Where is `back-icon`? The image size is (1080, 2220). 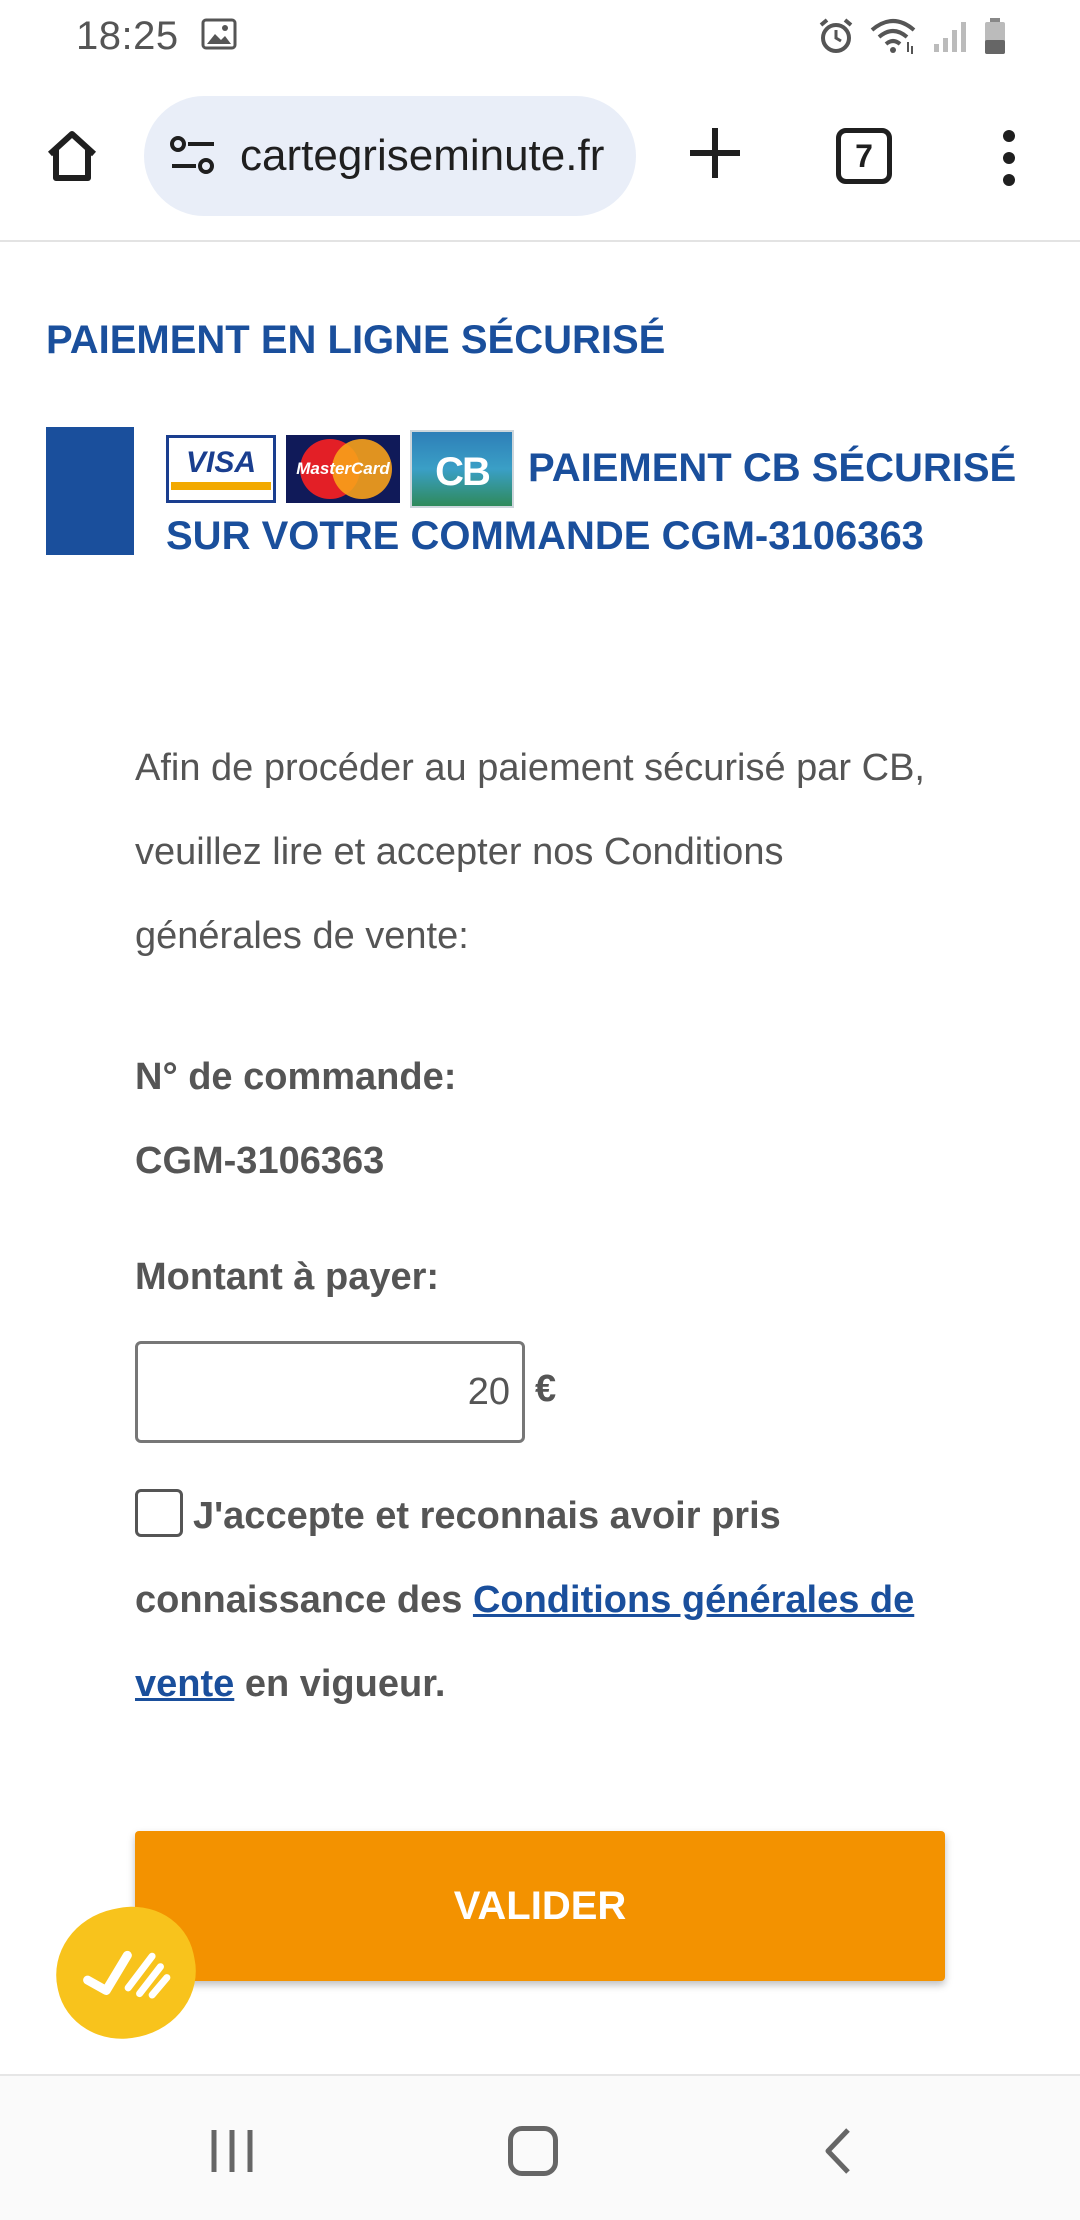
back-icon is located at coordinates (837, 2153).